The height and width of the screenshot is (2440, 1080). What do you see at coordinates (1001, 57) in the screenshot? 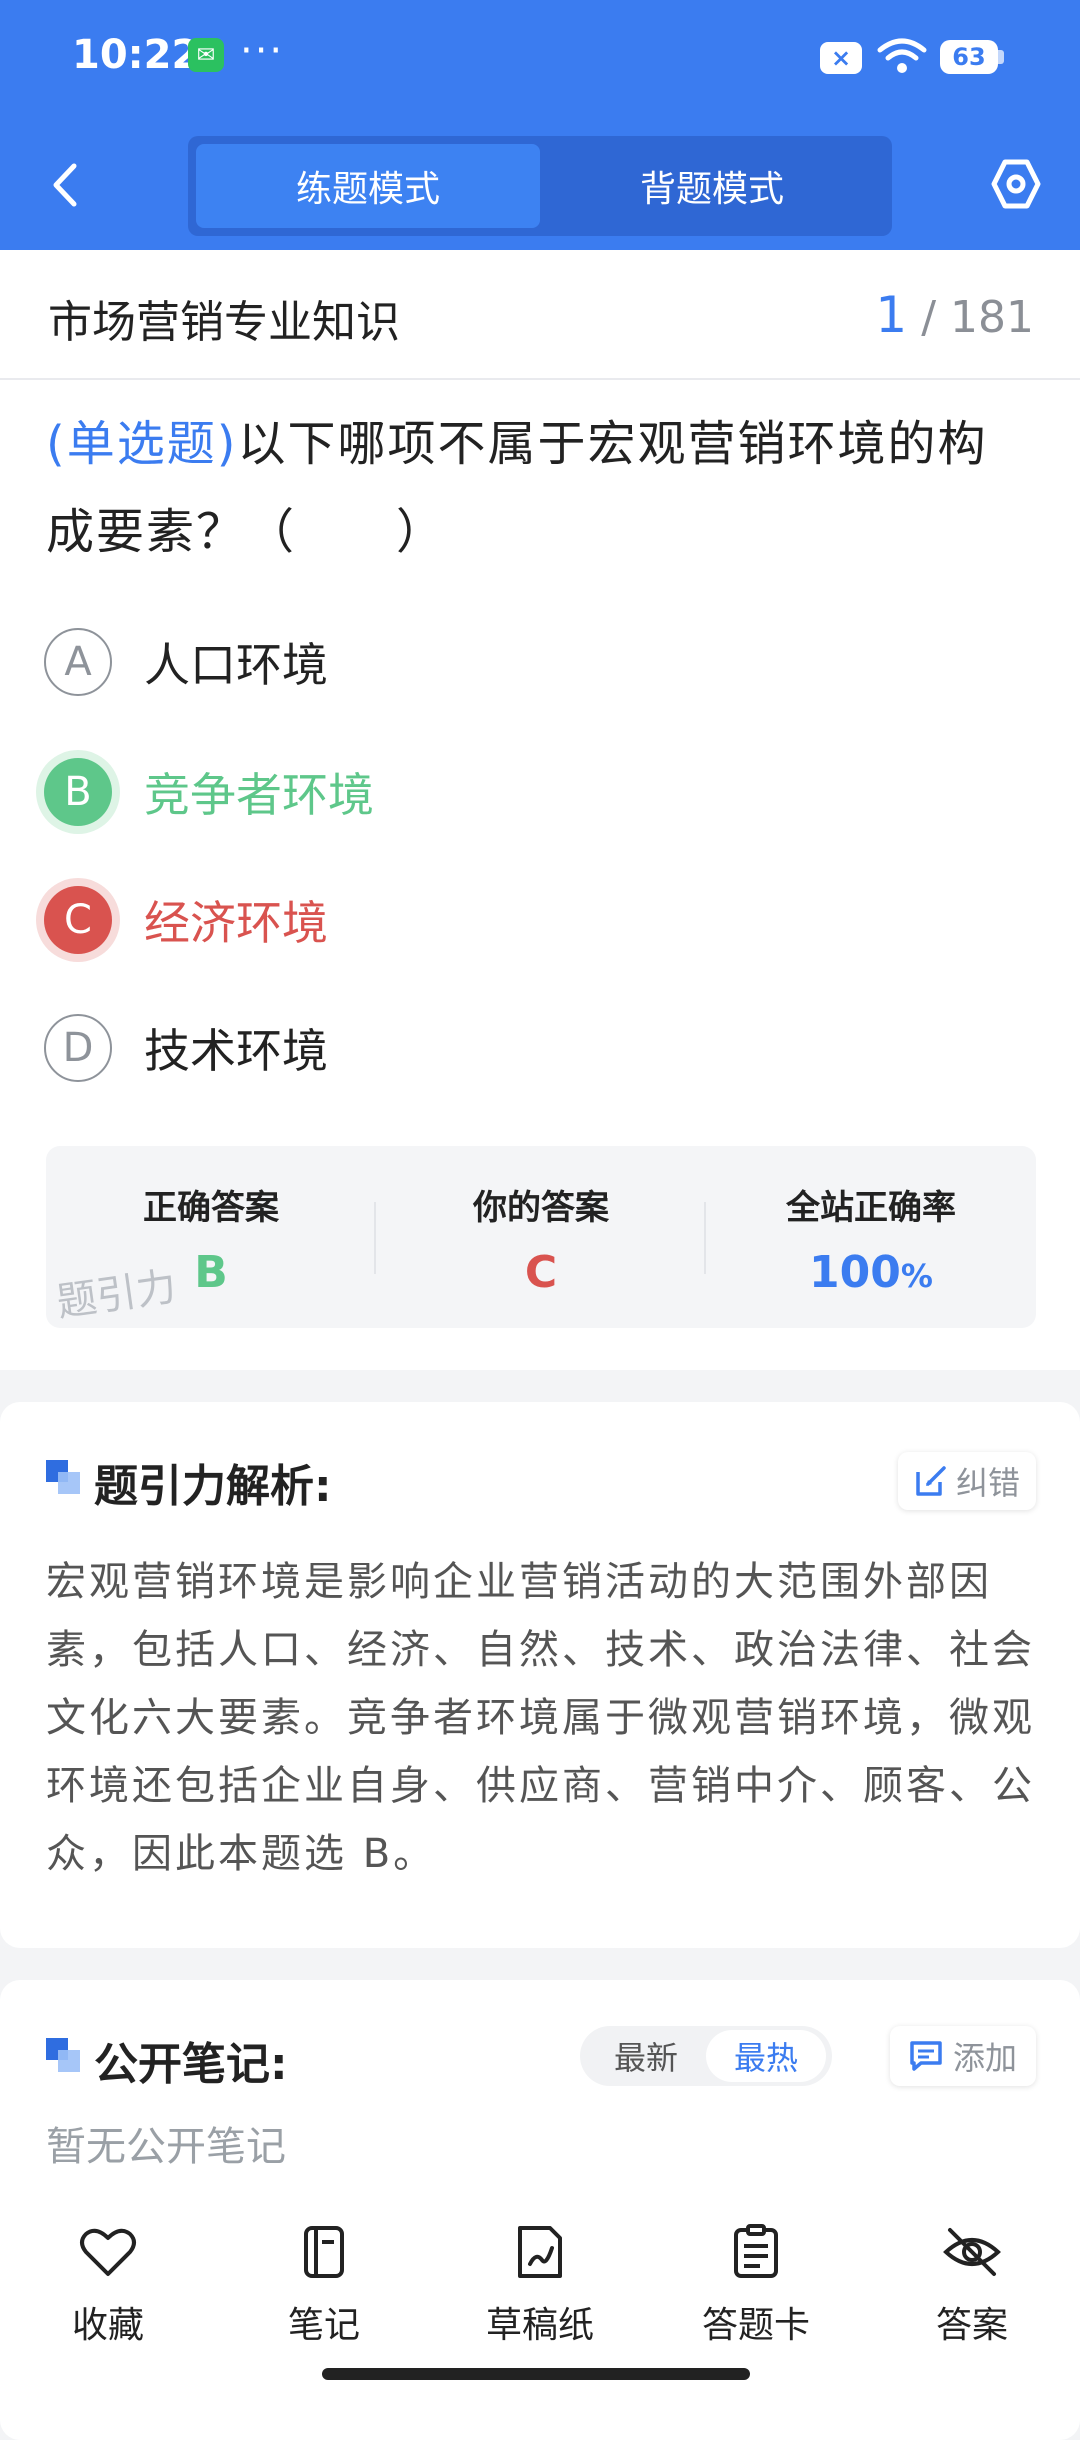
I see `battery-tip` at bounding box center [1001, 57].